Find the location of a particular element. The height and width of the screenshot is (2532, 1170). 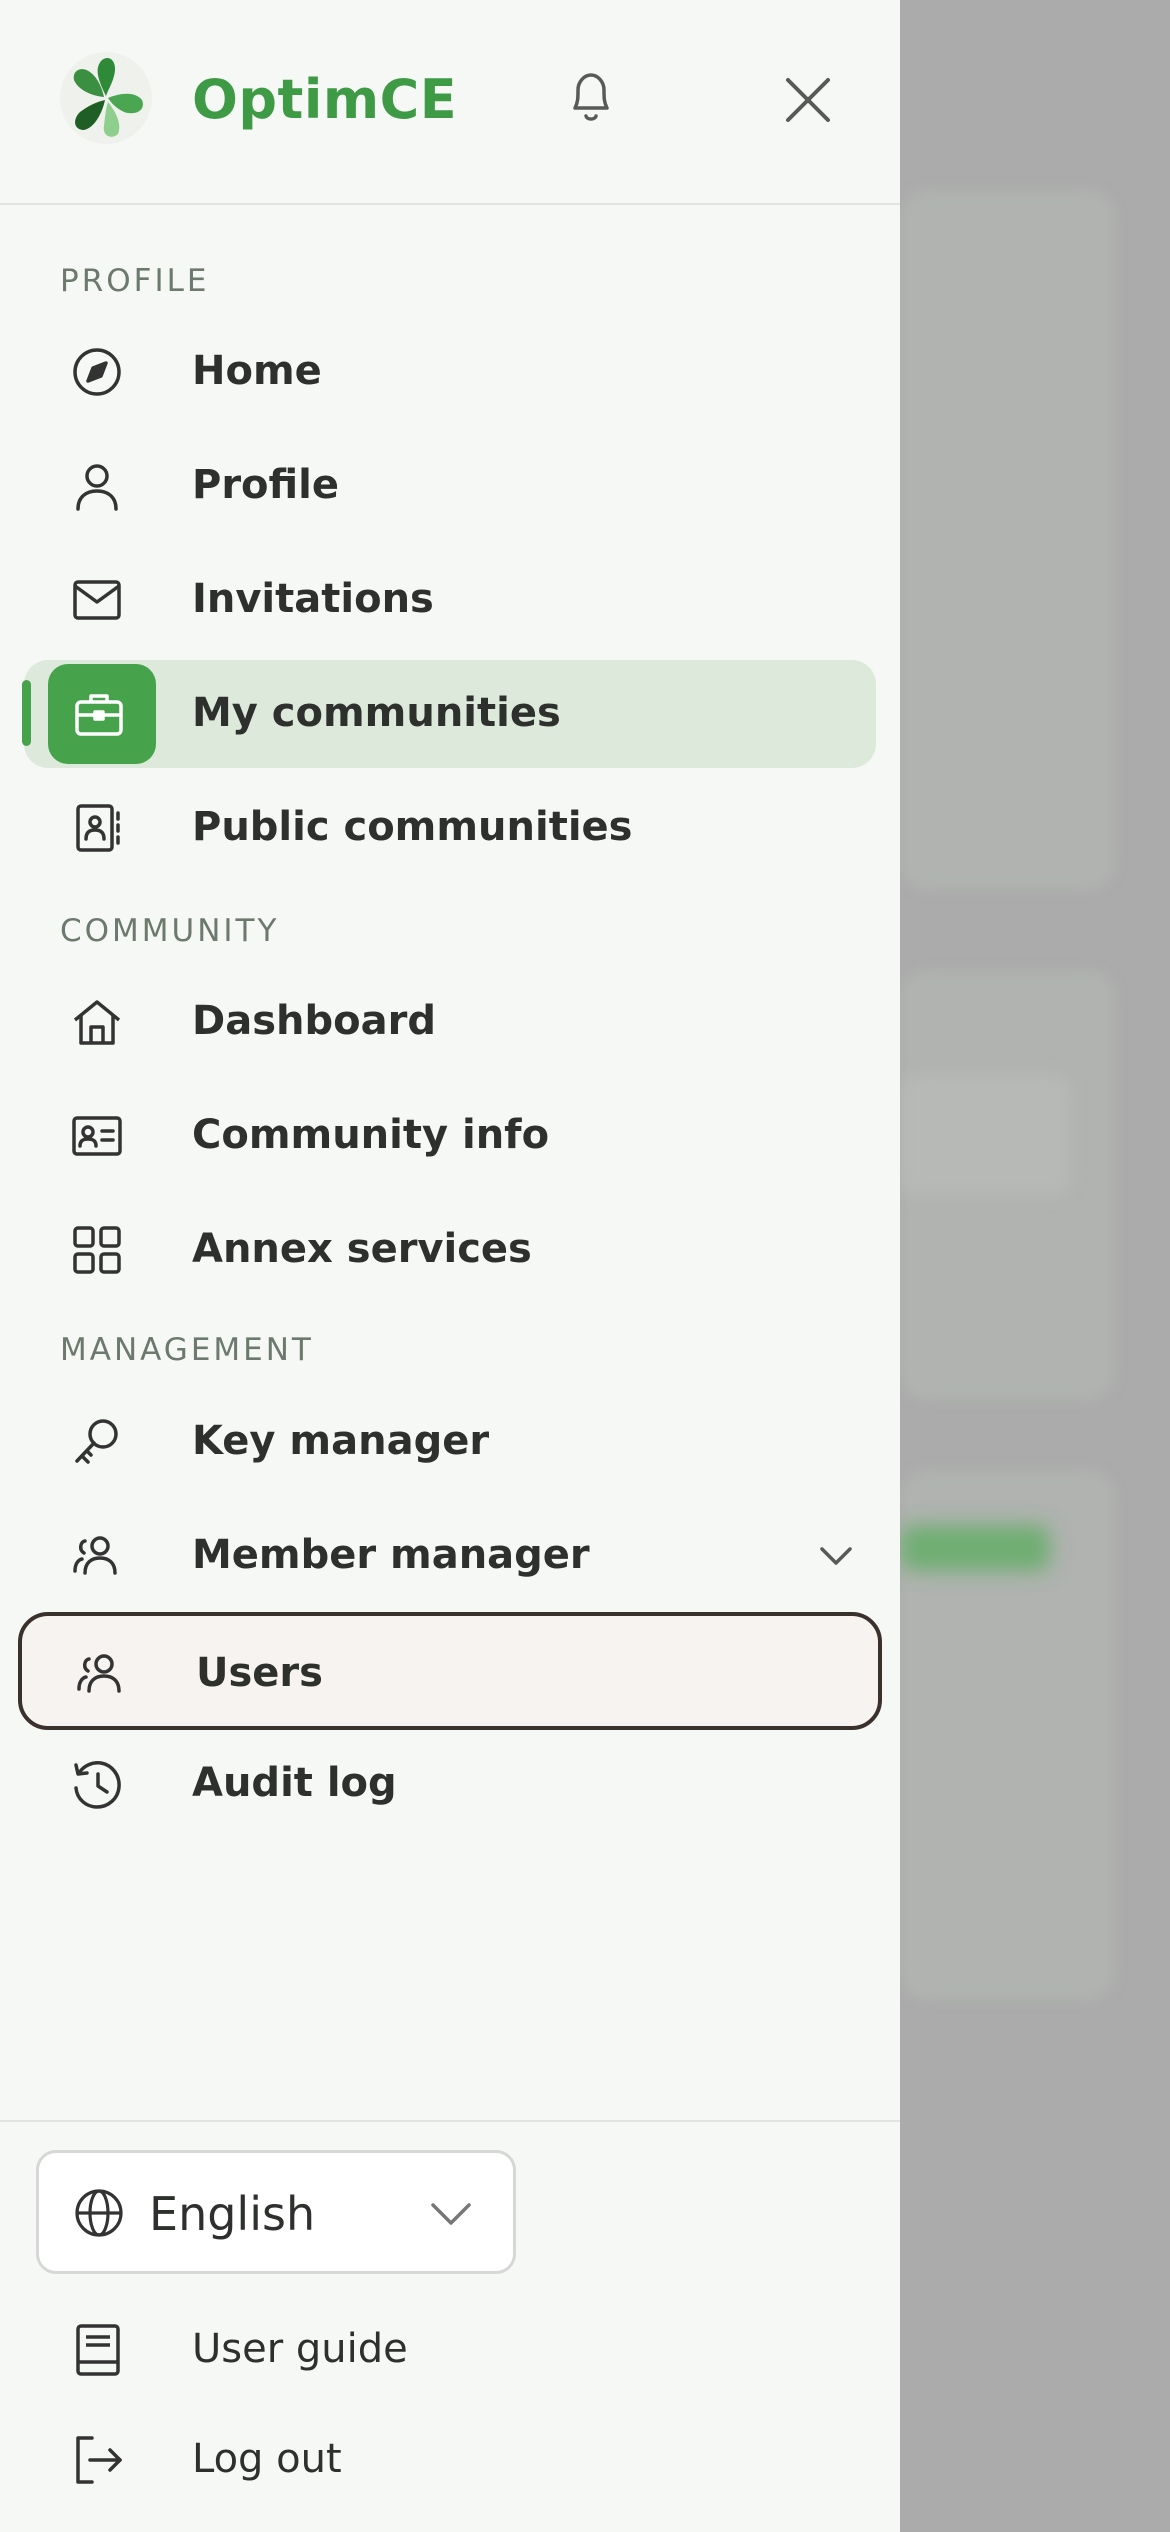

section-label-profile: PROFILE is located at coordinates (135, 281).